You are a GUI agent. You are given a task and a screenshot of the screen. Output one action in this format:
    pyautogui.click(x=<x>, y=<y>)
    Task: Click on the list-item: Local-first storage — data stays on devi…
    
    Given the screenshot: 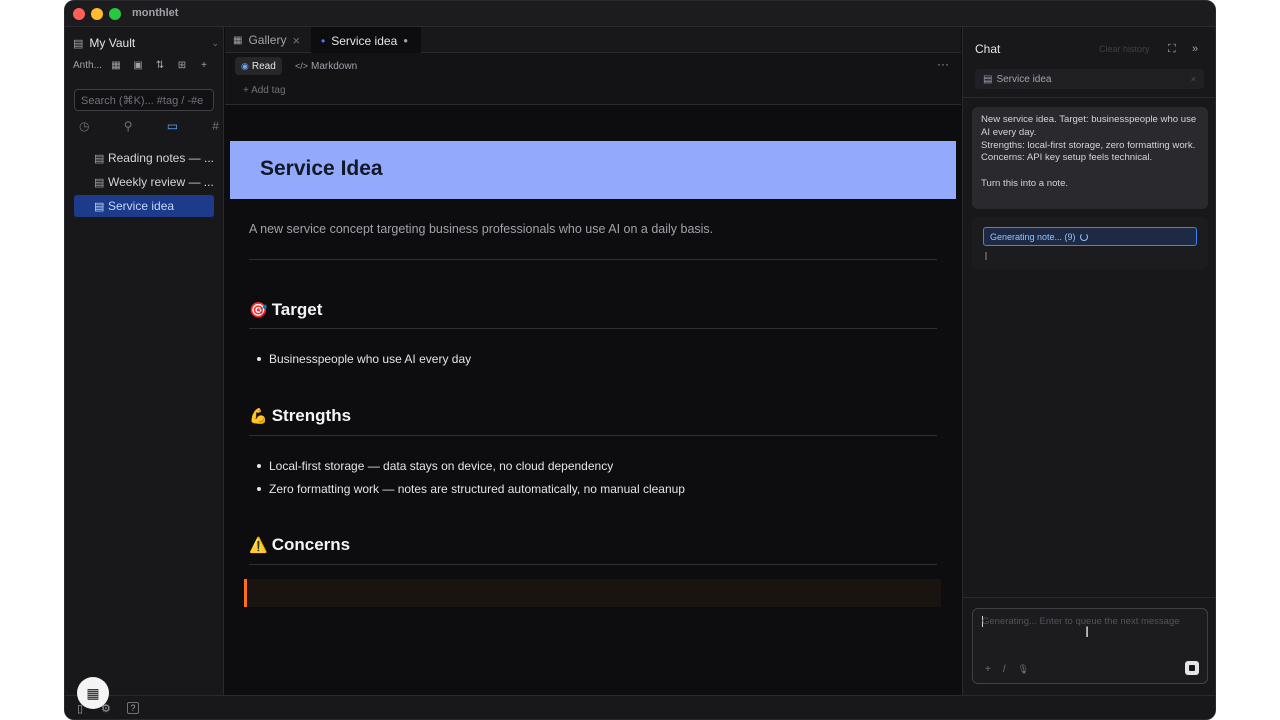 What is the action you would take?
    pyautogui.click(x=435, y=466)
    